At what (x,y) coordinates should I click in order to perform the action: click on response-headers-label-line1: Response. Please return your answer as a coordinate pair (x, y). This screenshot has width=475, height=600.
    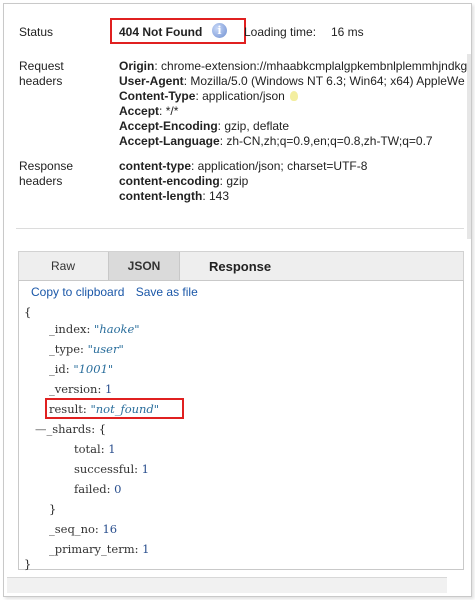
    Looking at the image, I should click on (46, 166).